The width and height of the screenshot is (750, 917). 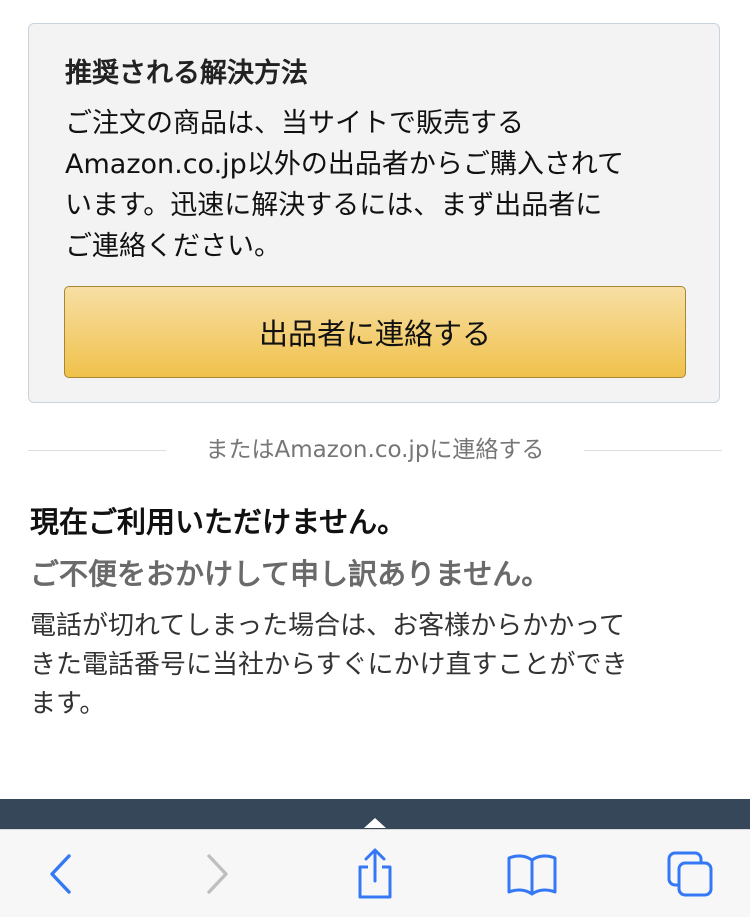 What do you see at coordinates (375, 332) in the screenshot?
I see `contact-seller-button: 出品者に連絡する` at bounding box center [375, 332].